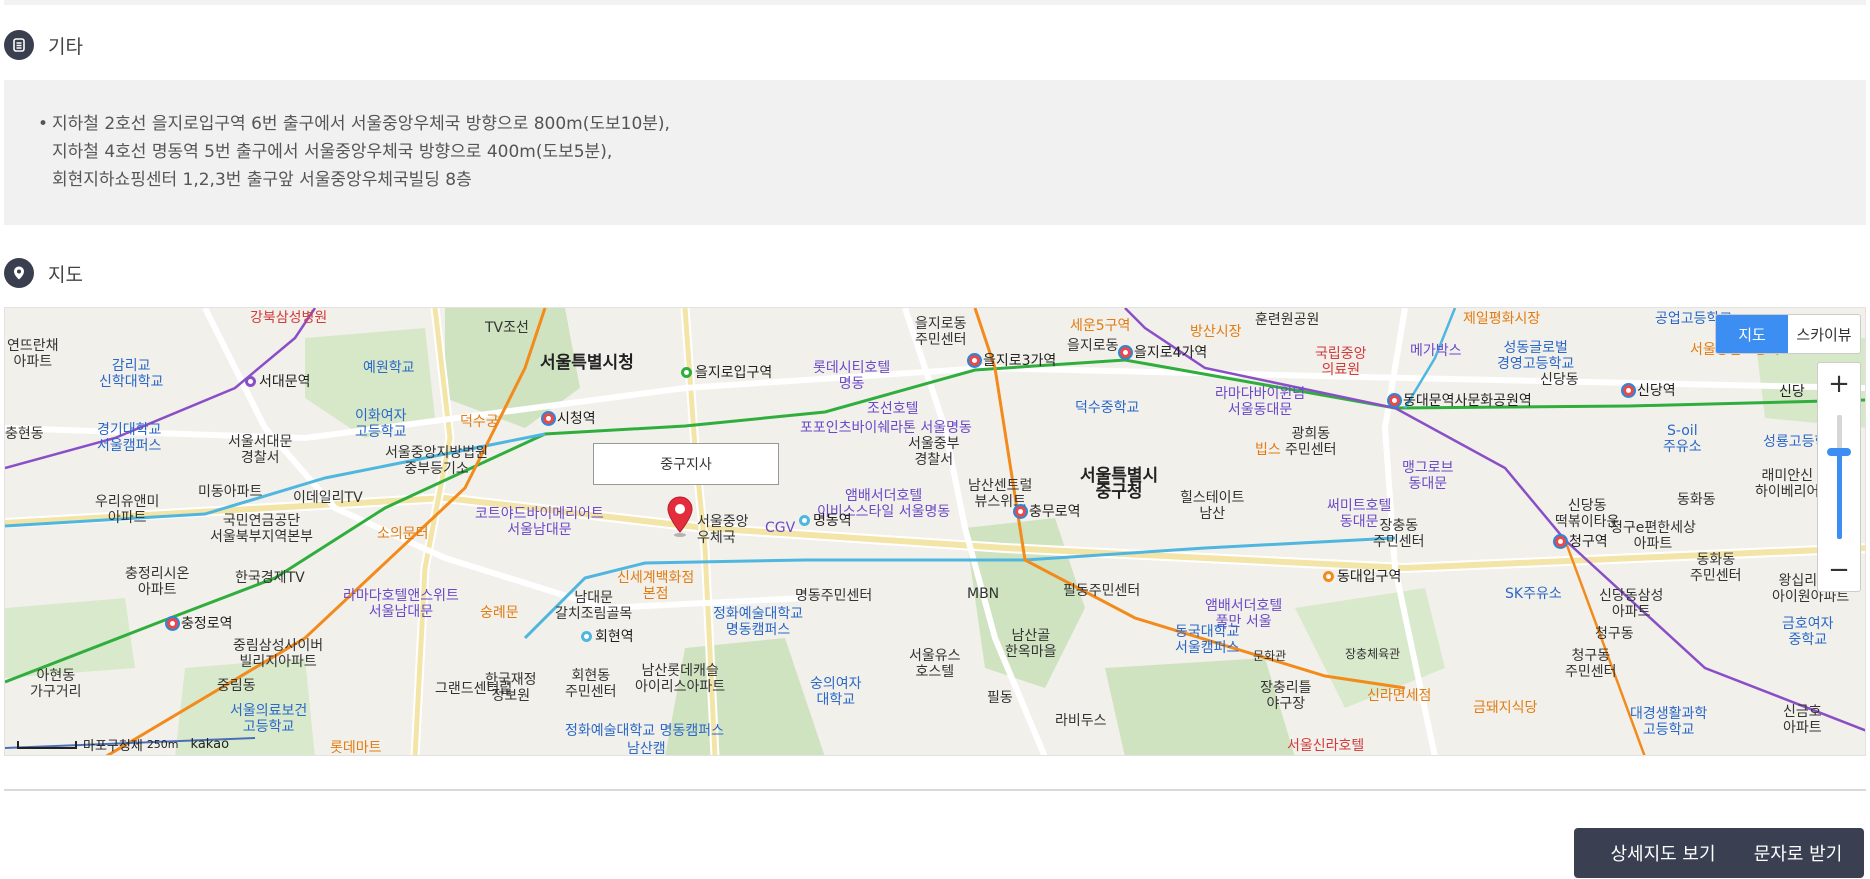 The height and width of the screenshot is (879, 1870). What do you see at coordinates (129, 438) in the screenshot?
I see `map-label: 경기대학교 서울캠퍼스` at bounding box center [129, 438].